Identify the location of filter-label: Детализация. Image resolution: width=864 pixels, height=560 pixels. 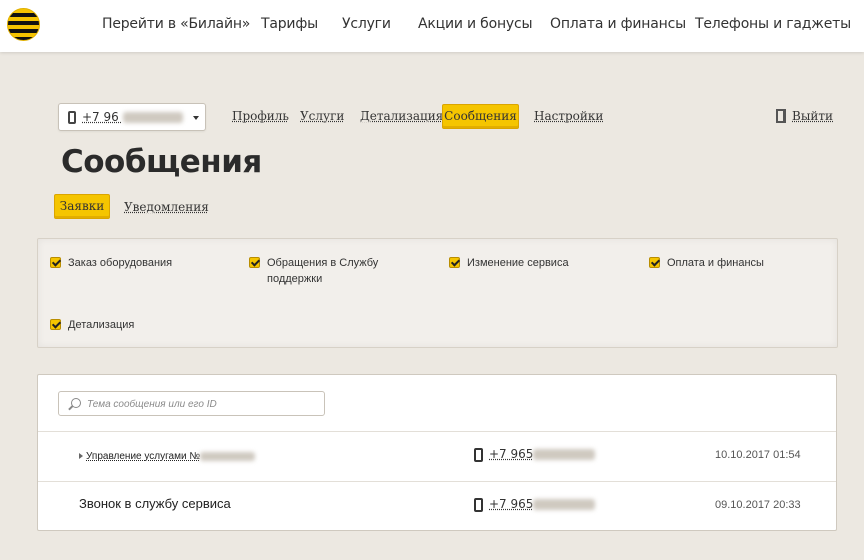
(101, 325).